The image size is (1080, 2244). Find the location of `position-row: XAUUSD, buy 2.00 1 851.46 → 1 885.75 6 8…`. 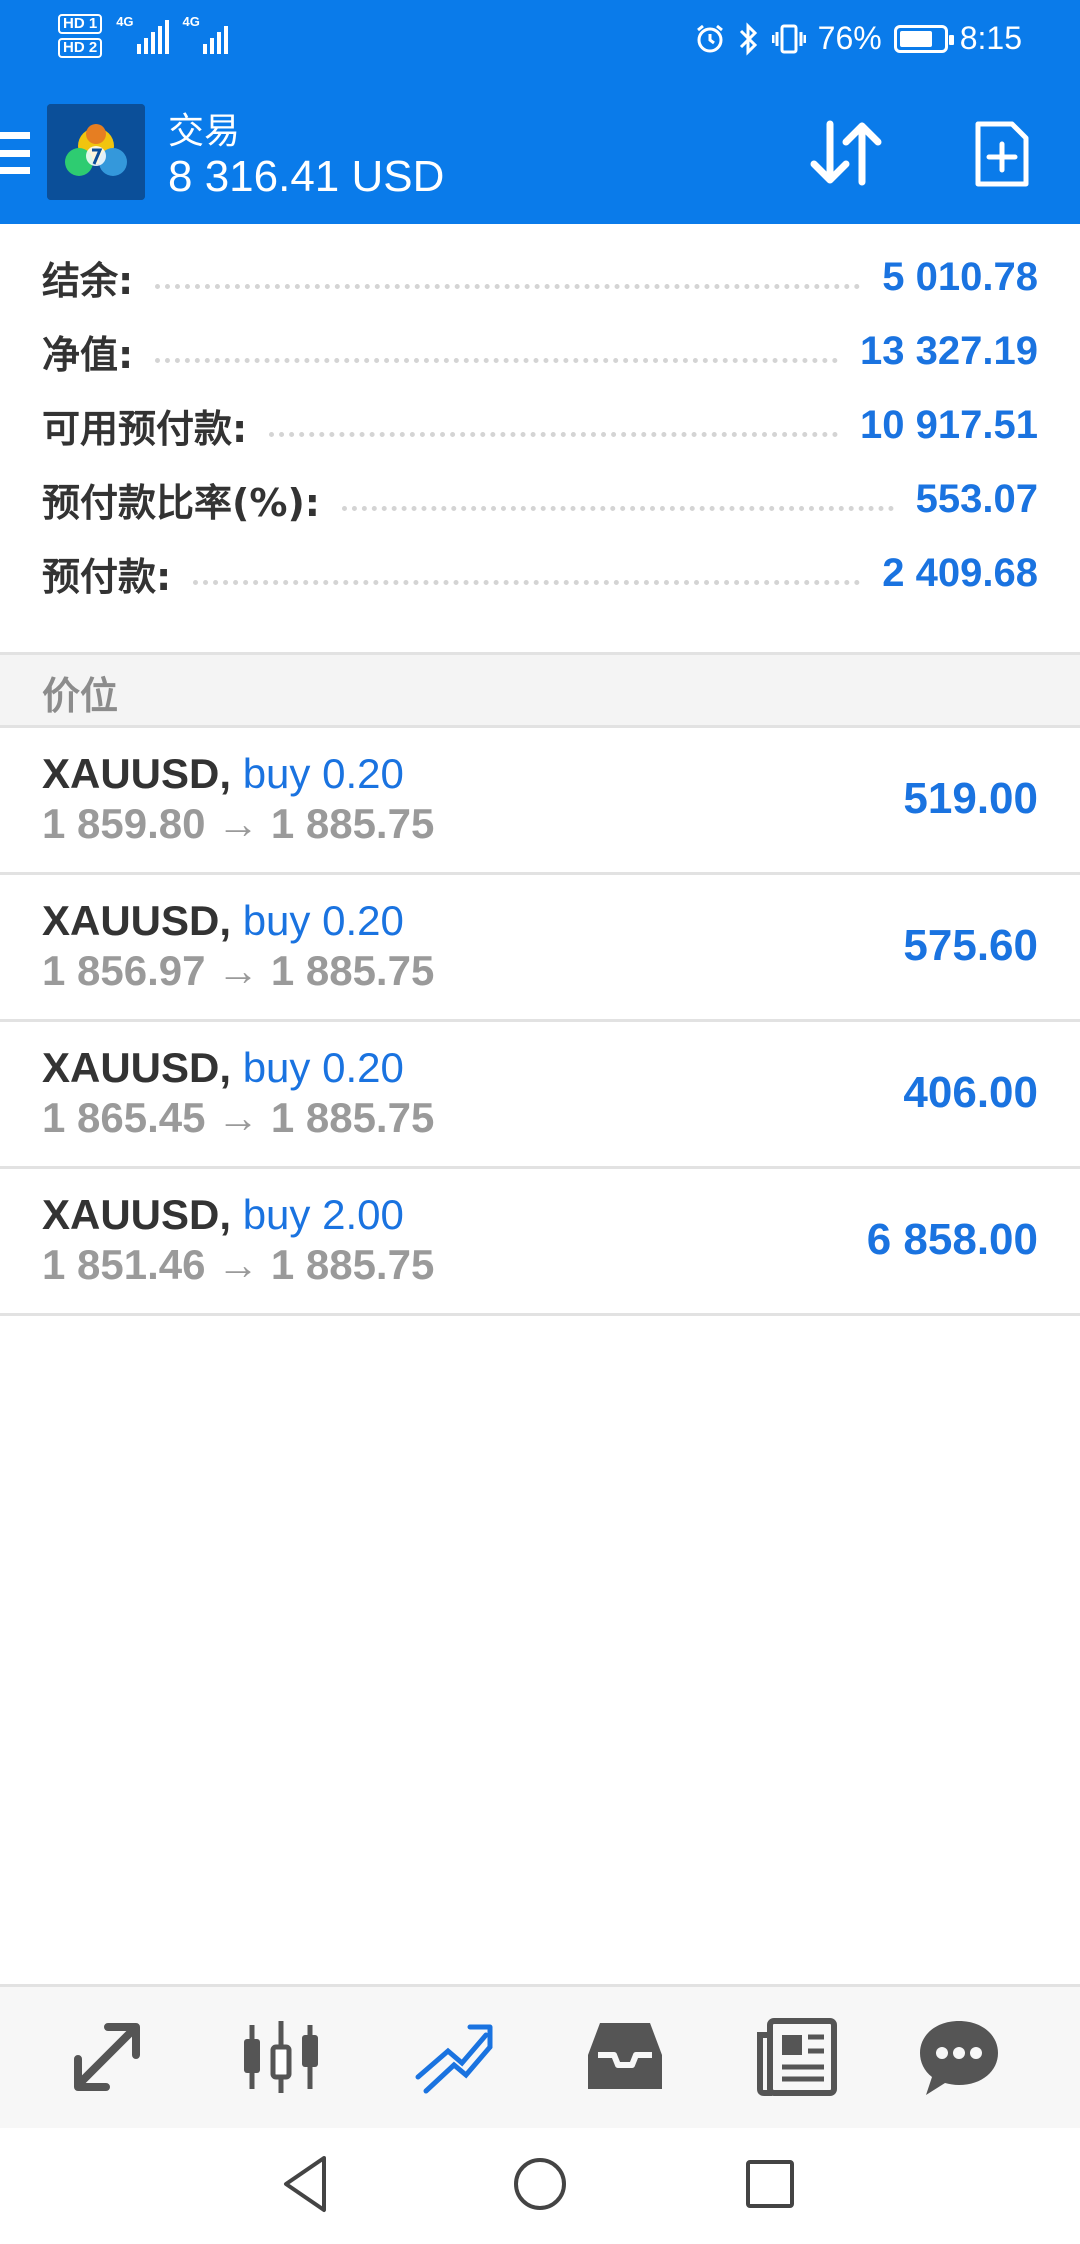

position-row: XAUUSD, buy 2.00 1 851.46 → 1 885.75 6 8… is located at coordinates (540, 1242).